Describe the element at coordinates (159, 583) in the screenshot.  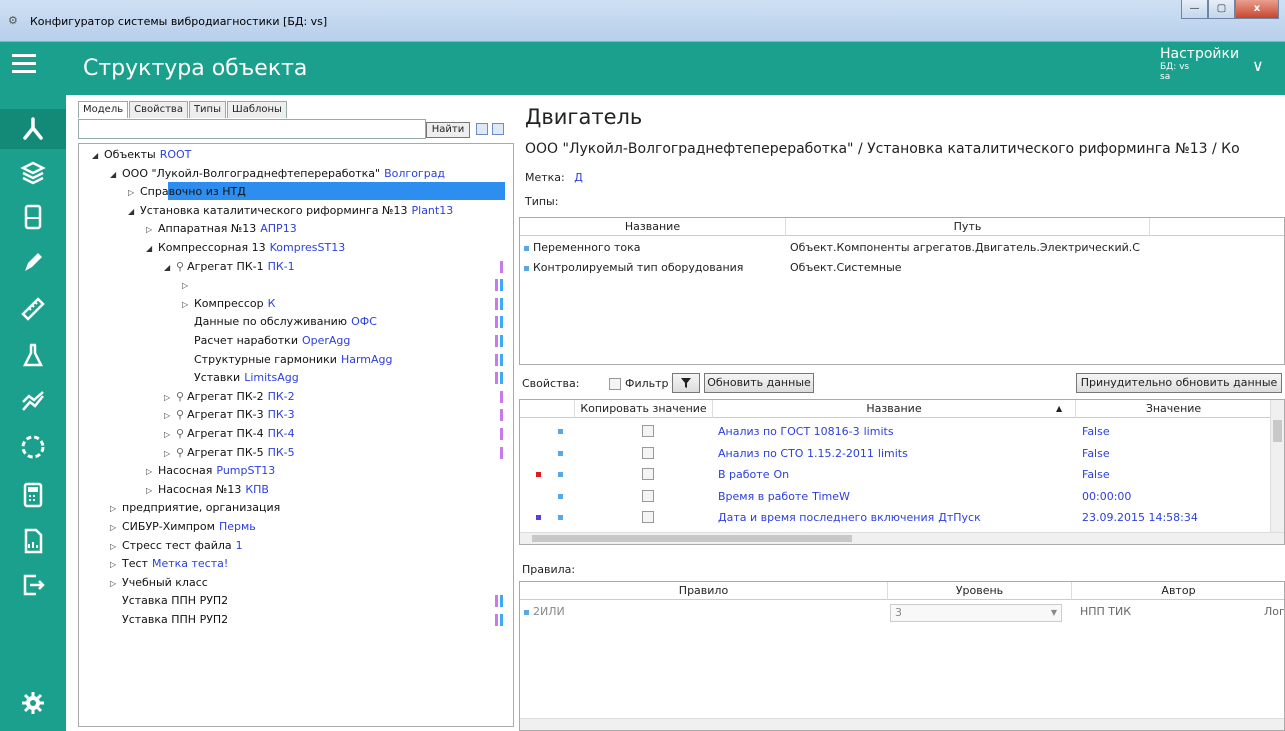
I see `tree-node: ▷ Учебный класс` at that location.